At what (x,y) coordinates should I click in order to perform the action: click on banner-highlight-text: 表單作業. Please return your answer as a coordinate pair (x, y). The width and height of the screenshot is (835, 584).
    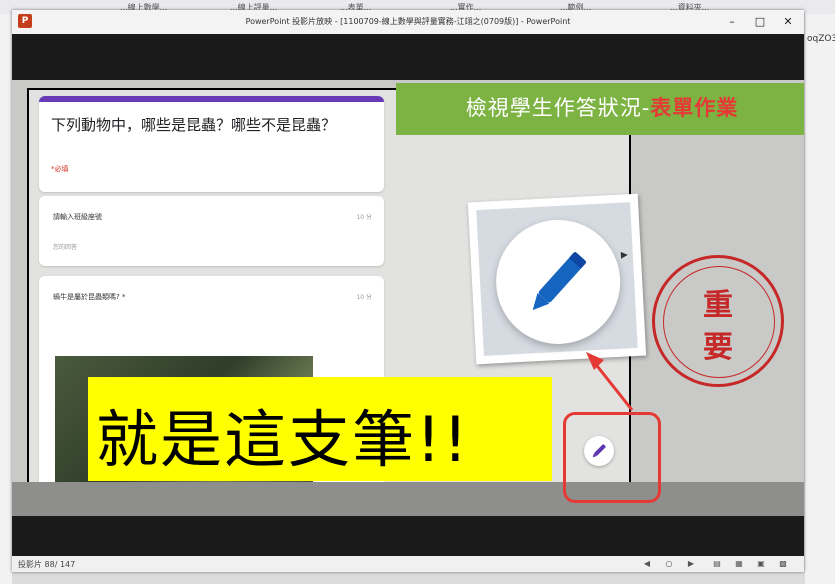
    Looking at the image, I should click on (694, 108).